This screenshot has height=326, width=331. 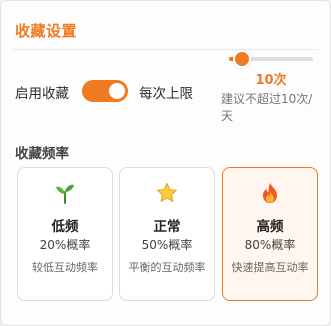 I want to click on frequency-name: 正常, so click(x=167, y=227).